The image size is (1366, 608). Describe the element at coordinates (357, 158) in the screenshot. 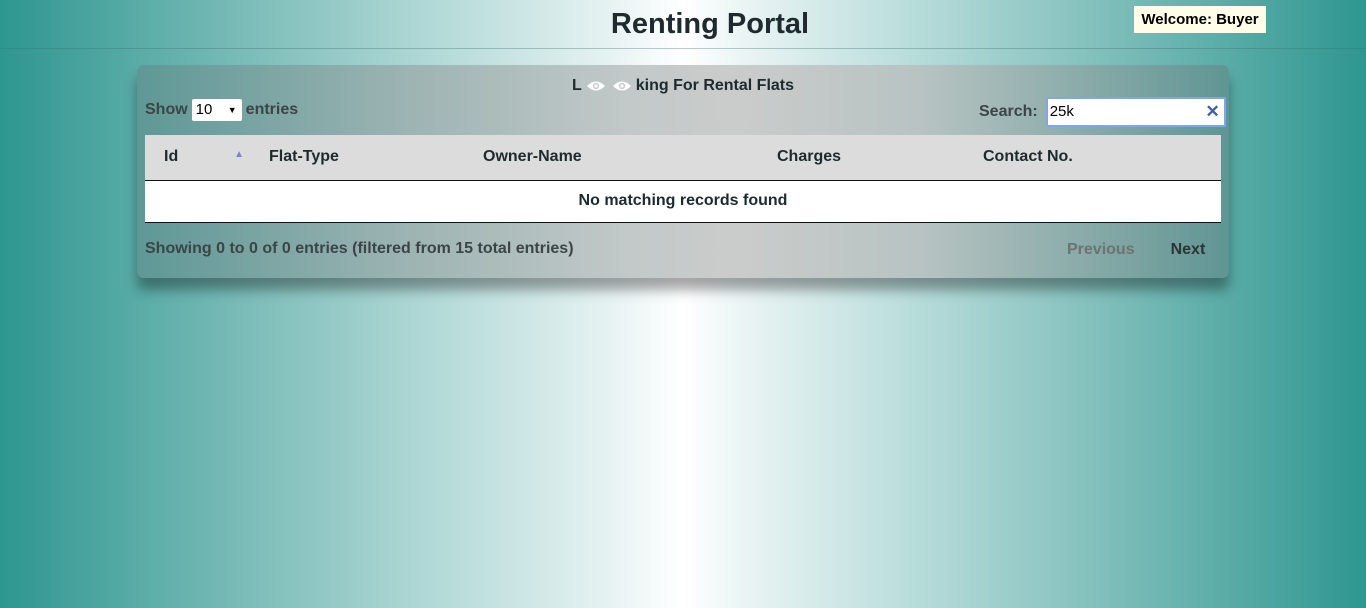

I see `column-header-flat-type: Flat-Type` at that location.